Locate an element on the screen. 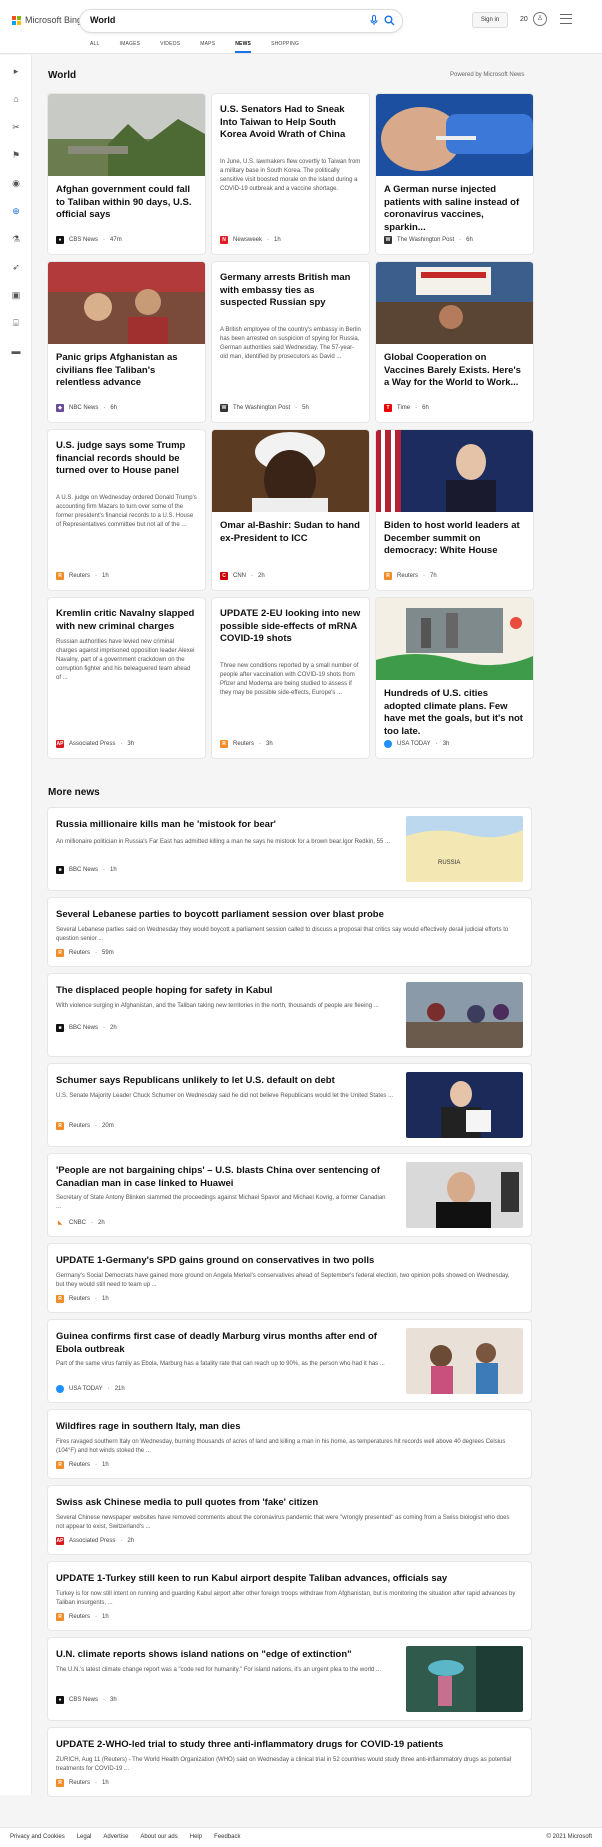  card-source: USA TODAY · 3h is located at coordinates (416, 744).